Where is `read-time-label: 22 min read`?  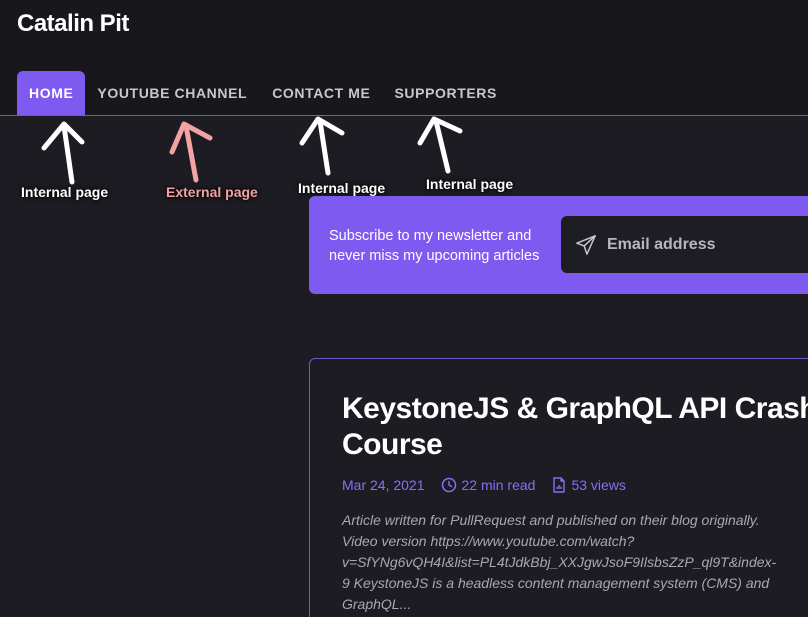
read-time-label: 22 min read is located at coordinates (498, 485).